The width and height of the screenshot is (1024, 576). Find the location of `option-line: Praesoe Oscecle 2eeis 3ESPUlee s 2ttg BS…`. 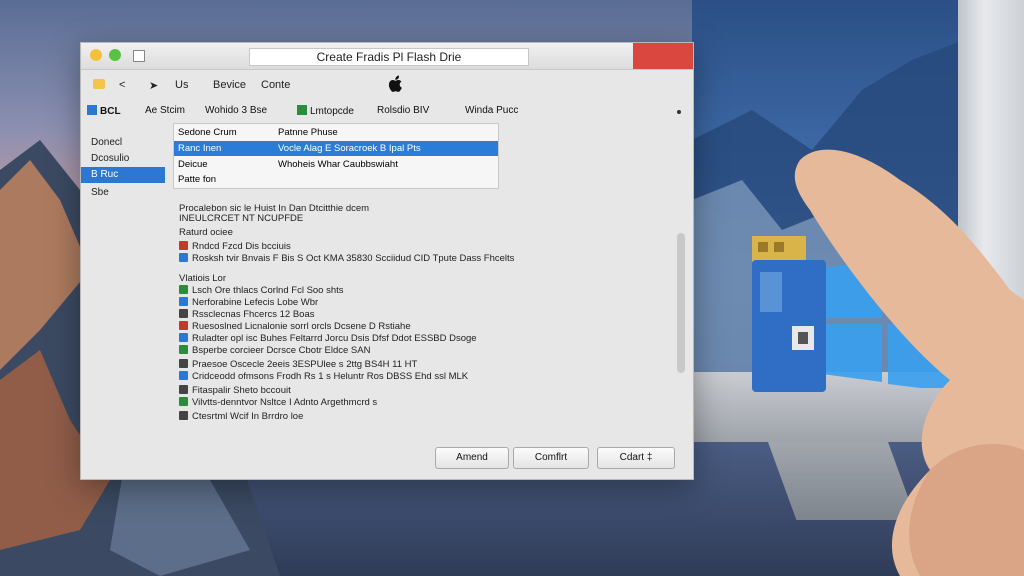

option-line: Praesoe Oscecle 2eeis 3ESPUlee s 2ttg BS… is located at coordinates (298, 364).